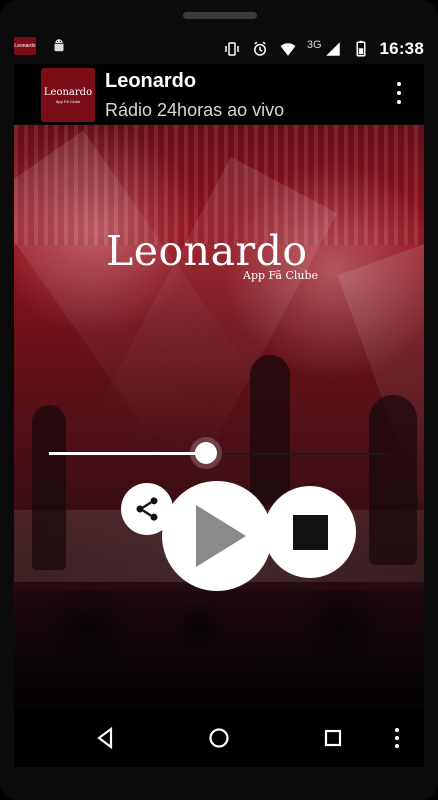  Describe the element at coordinates (259, 48) in the screenshot. I see `alarm-icon` at that location.